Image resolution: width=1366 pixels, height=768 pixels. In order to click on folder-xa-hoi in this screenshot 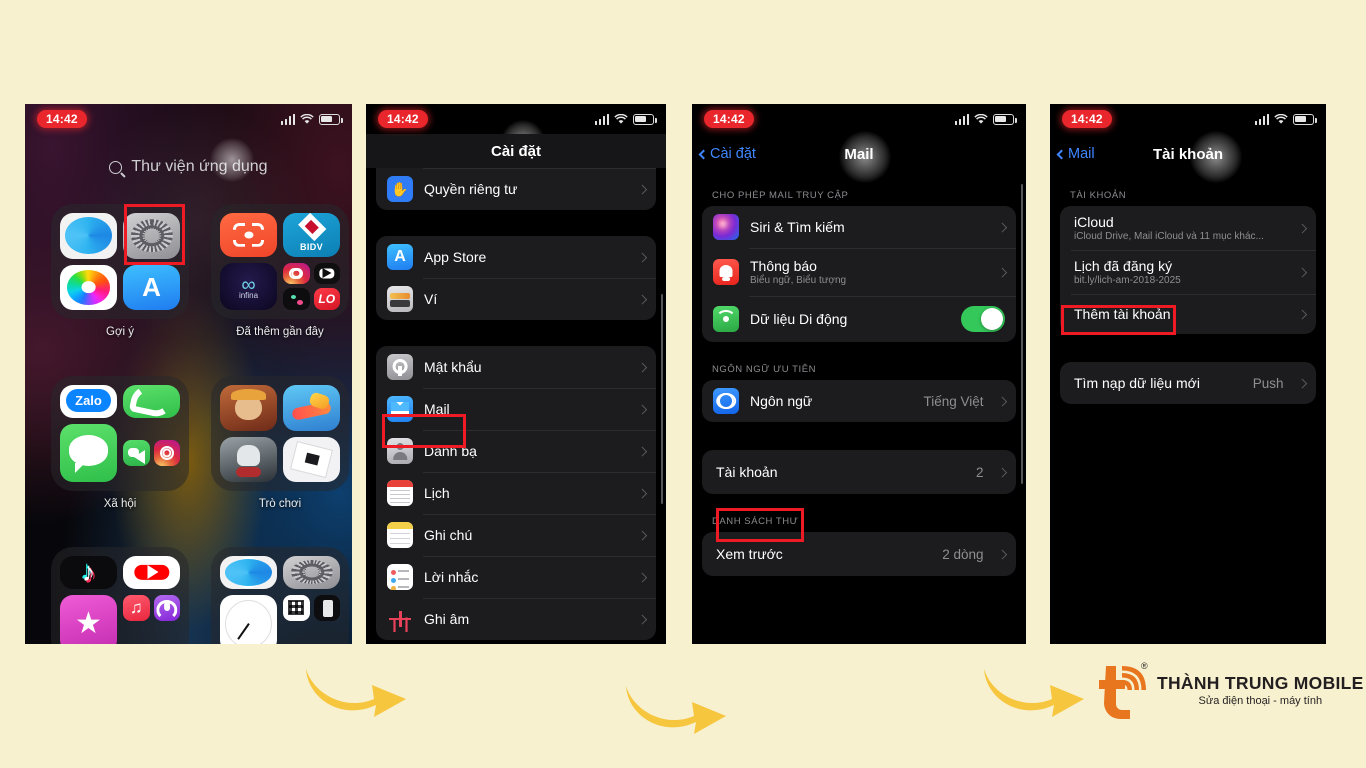, I will do `click(120, 433)`.